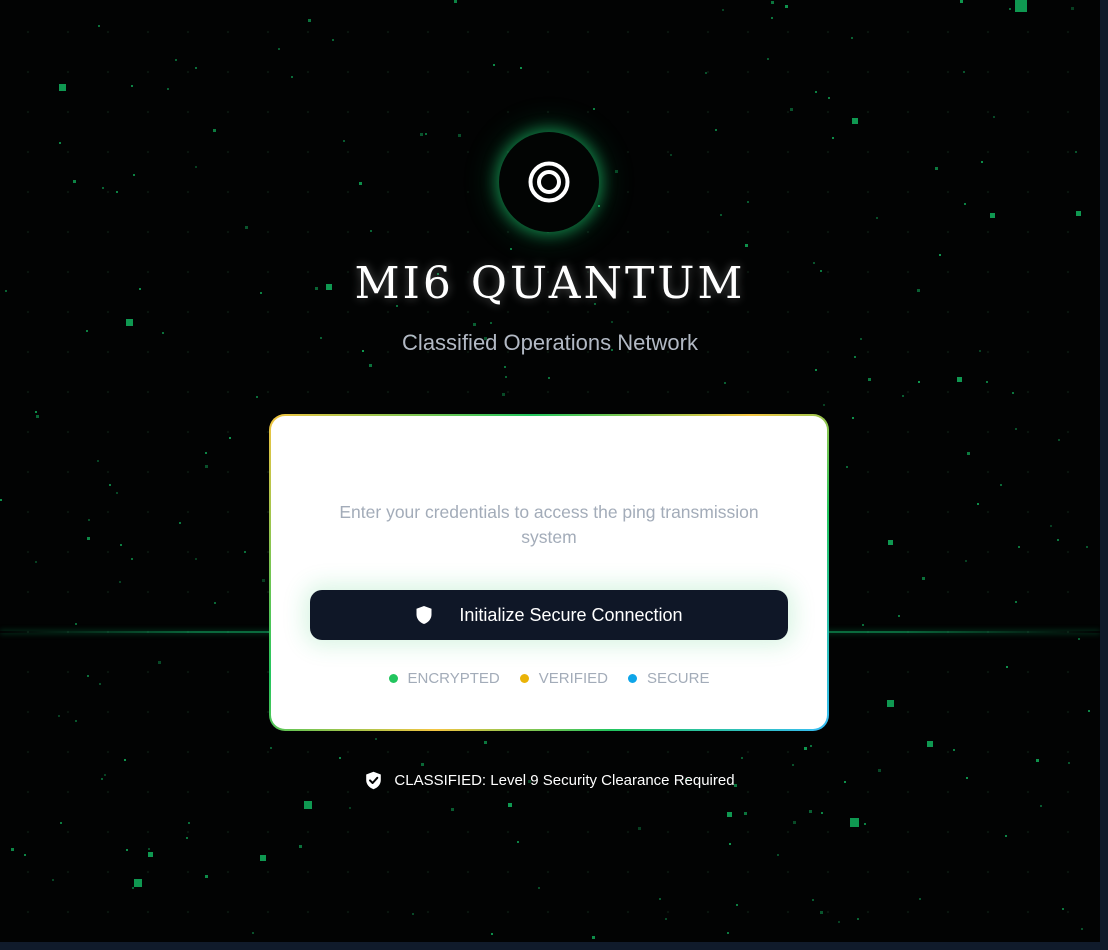  I want to click on logo-badge, so click(549, 182).